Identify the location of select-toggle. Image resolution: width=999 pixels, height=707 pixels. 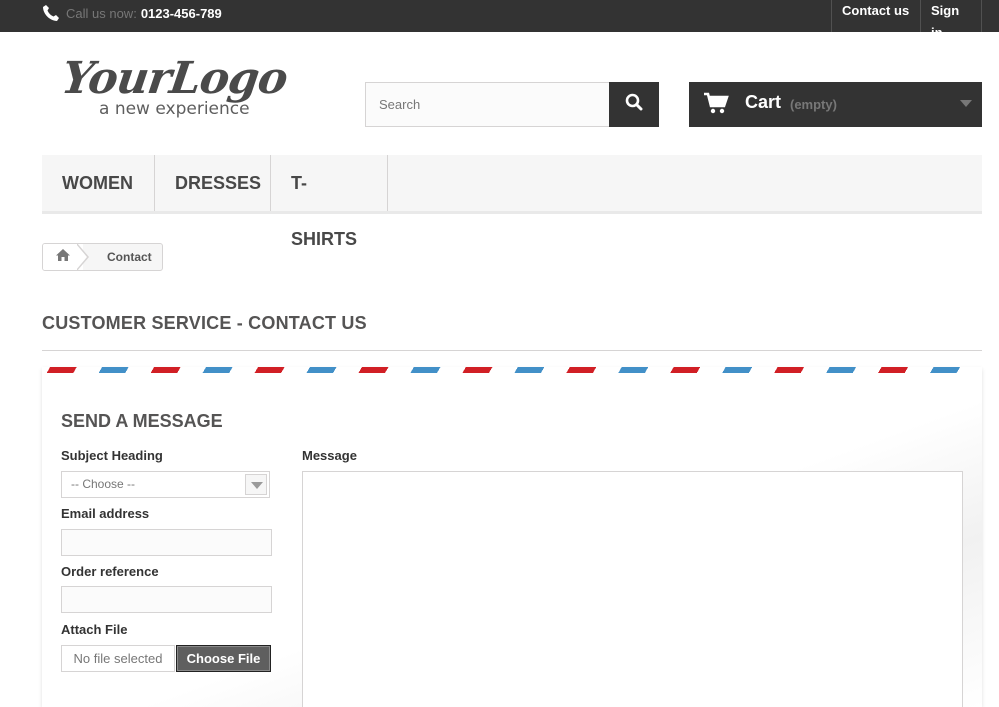
(256, 484).